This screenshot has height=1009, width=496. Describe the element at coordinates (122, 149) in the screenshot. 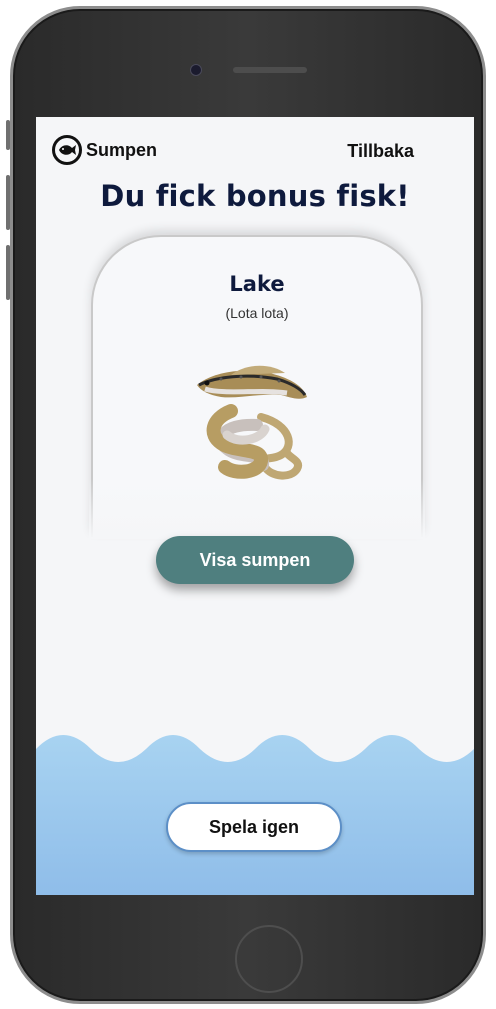

I see `sumpen-label: Sumpen` at that location.